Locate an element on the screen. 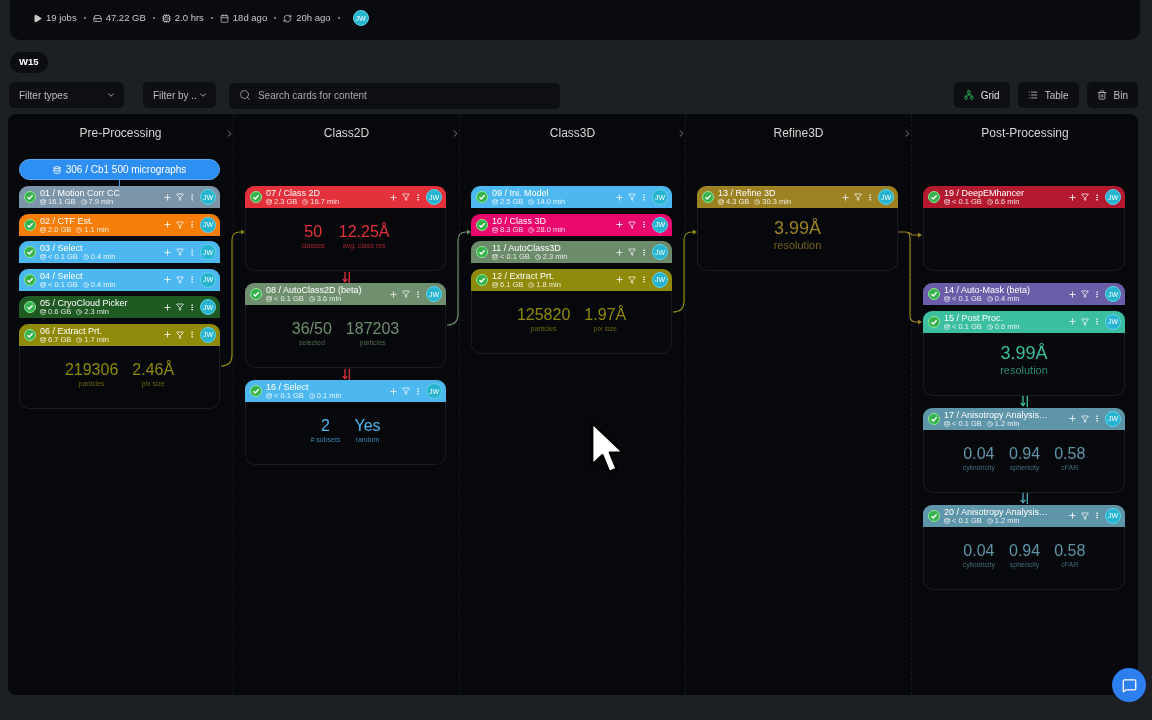 The width and height of the screenshot is (1152, 720). dataset-button: 306 / Cb1 500 micrographs is located at coordinates (119, 169).